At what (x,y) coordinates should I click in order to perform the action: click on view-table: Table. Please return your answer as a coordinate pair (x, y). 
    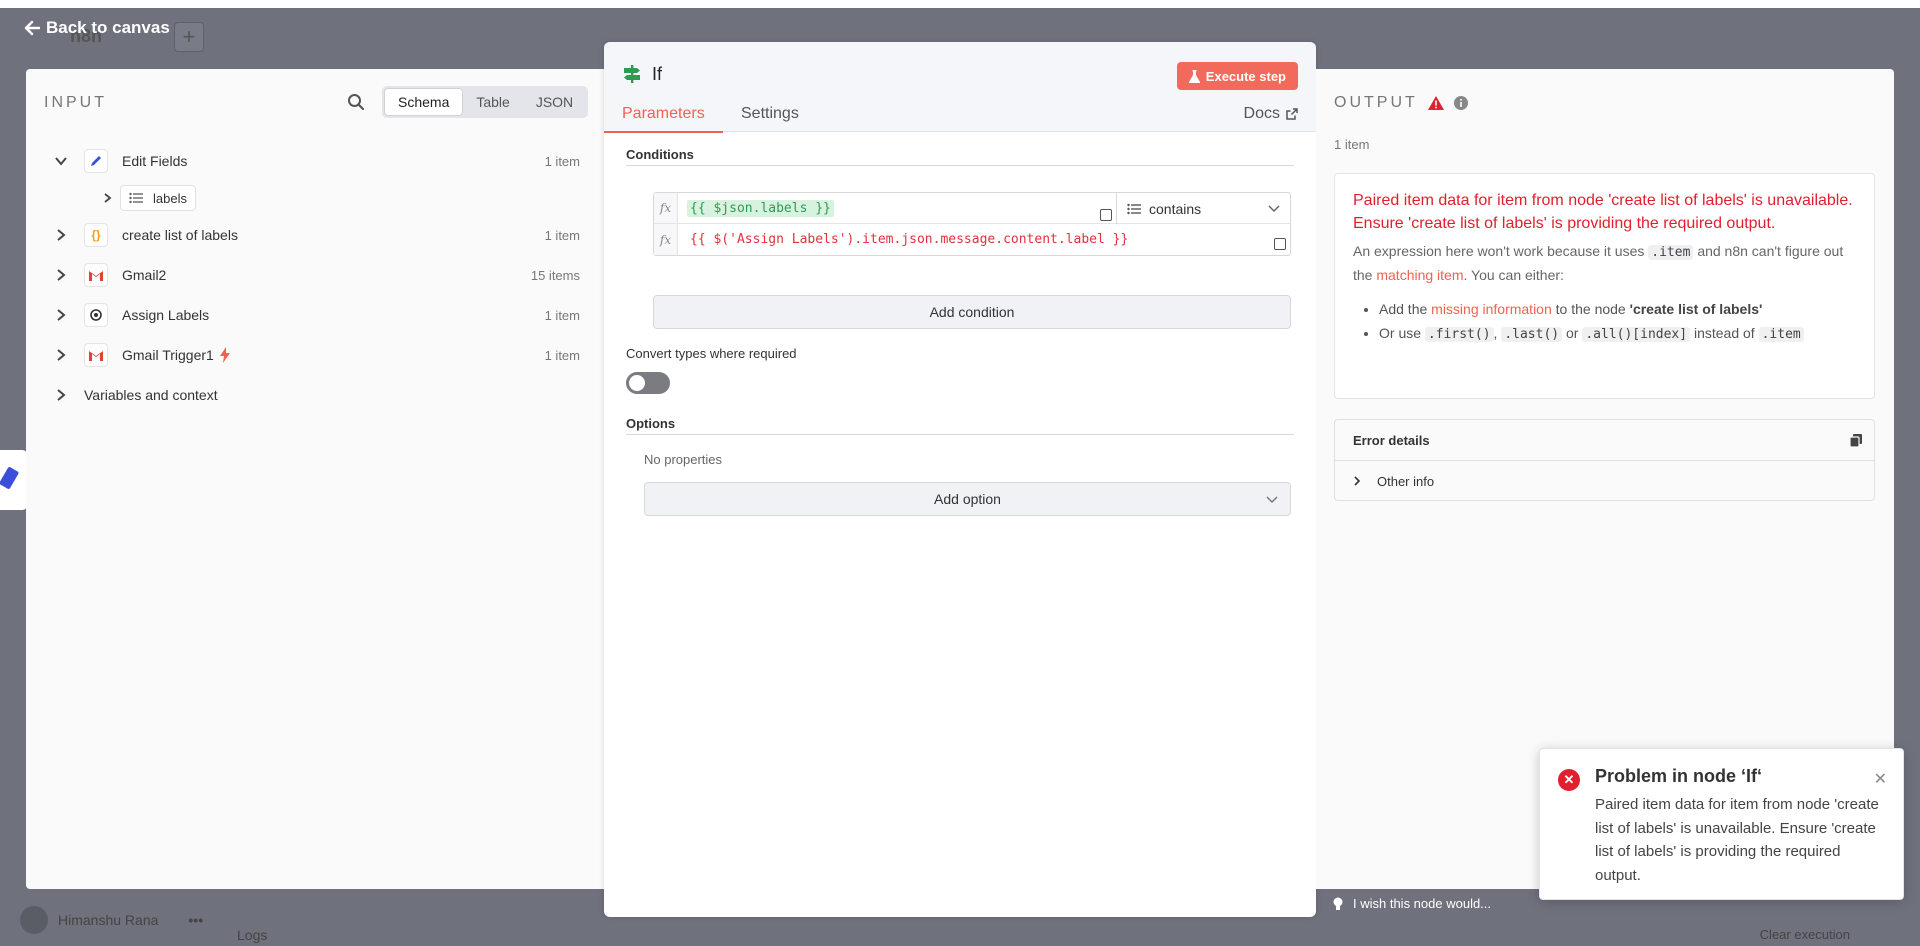
    Looking at the image, I should click on (492, 102).